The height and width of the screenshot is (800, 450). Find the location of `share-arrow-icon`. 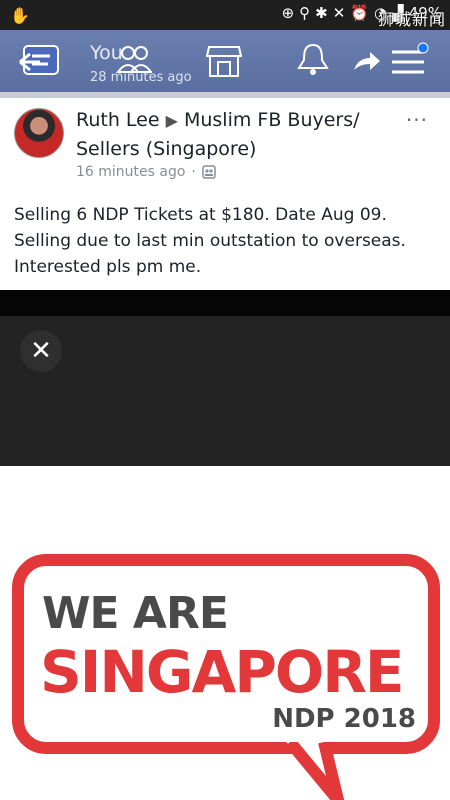

share-arrow-icon is located at coordinates (367, 61).